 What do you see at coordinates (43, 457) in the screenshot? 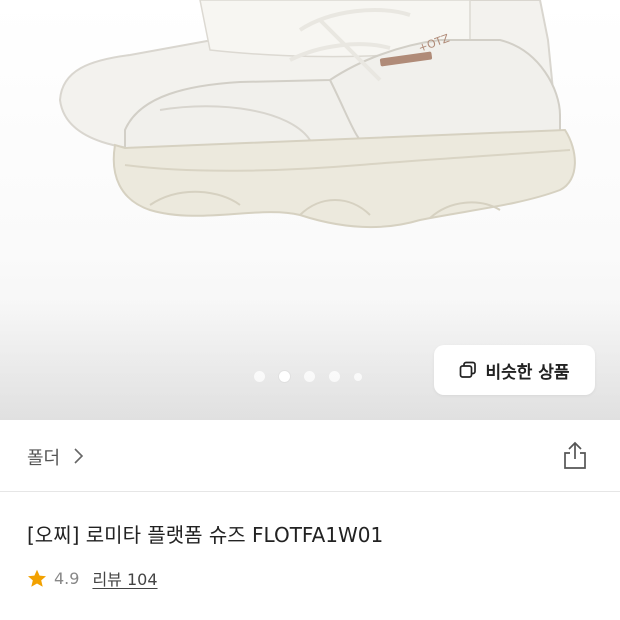
I see `folder-link: 폴더` at bounding box center [43, 457].